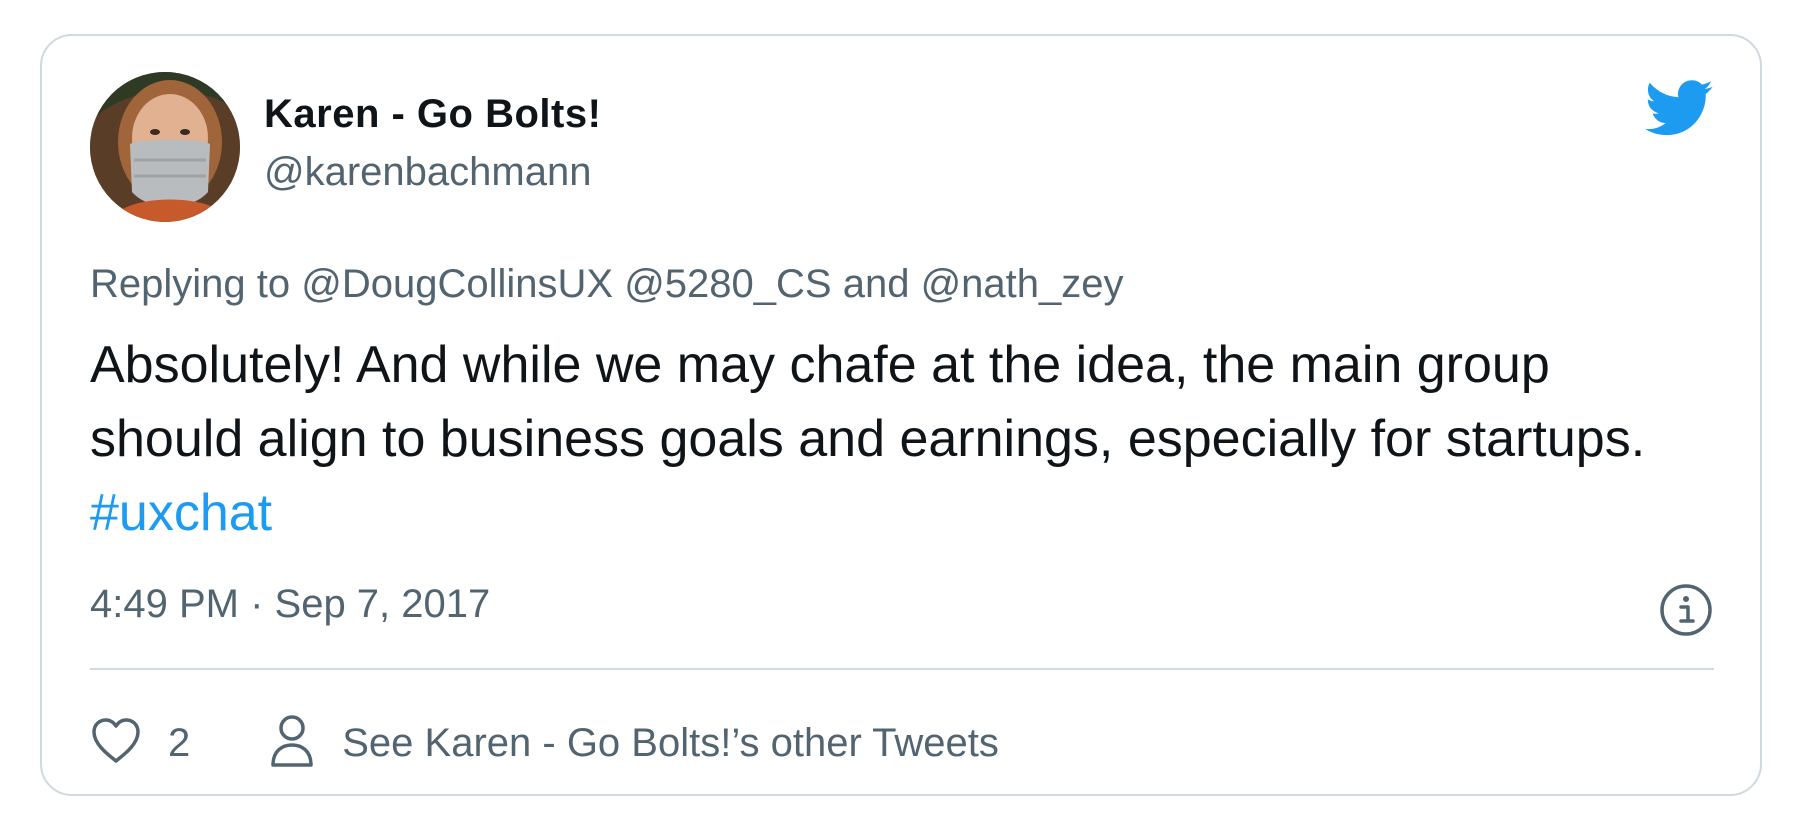 The width and height of the screenshot is (1800, 829). What do you see at coordinates (179, 742) in the screenshot?
I see `like-count: 2` at bounding box center [179, 742].